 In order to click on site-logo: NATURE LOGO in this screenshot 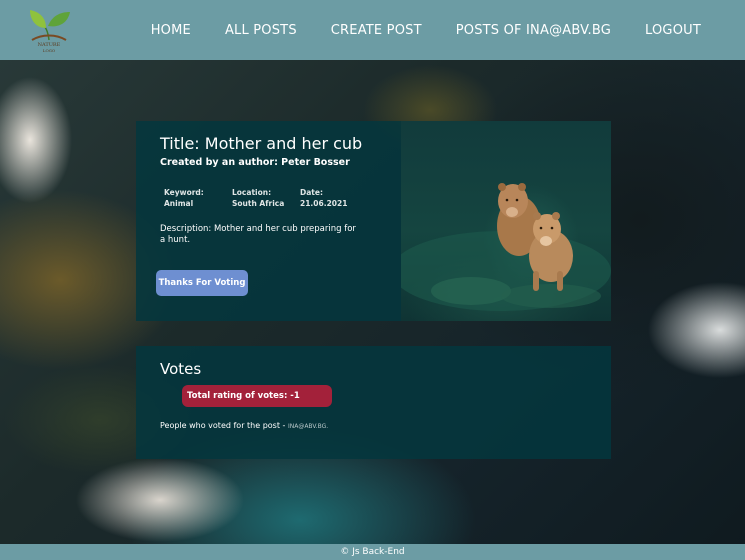, I will do `click(49, 30)`.